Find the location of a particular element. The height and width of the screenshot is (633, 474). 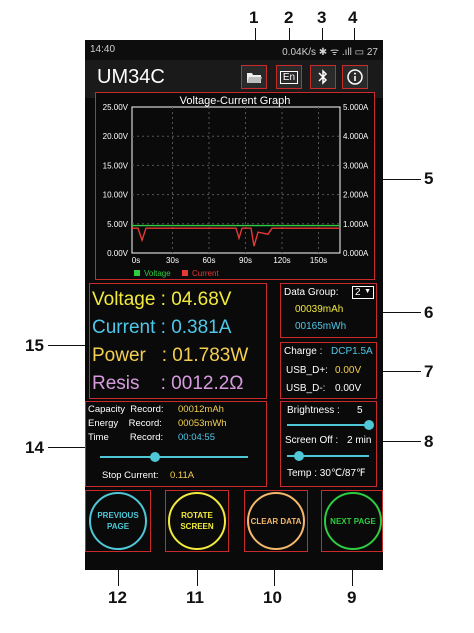

time-record-value: 00:04:55 is located at coordinates (196, 437).